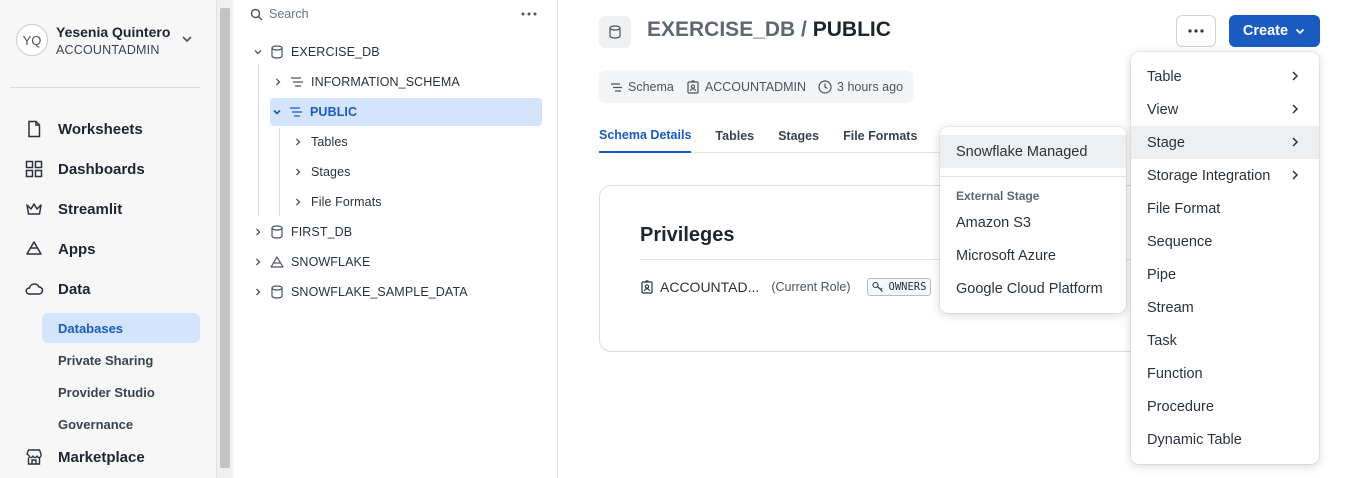 The width and height of the screenshot is (1350, 478). What do you see at coordinates (1225, 76) in the screenshot?
I see `menu-item-table: Table` at bounding box center [1225, 76].